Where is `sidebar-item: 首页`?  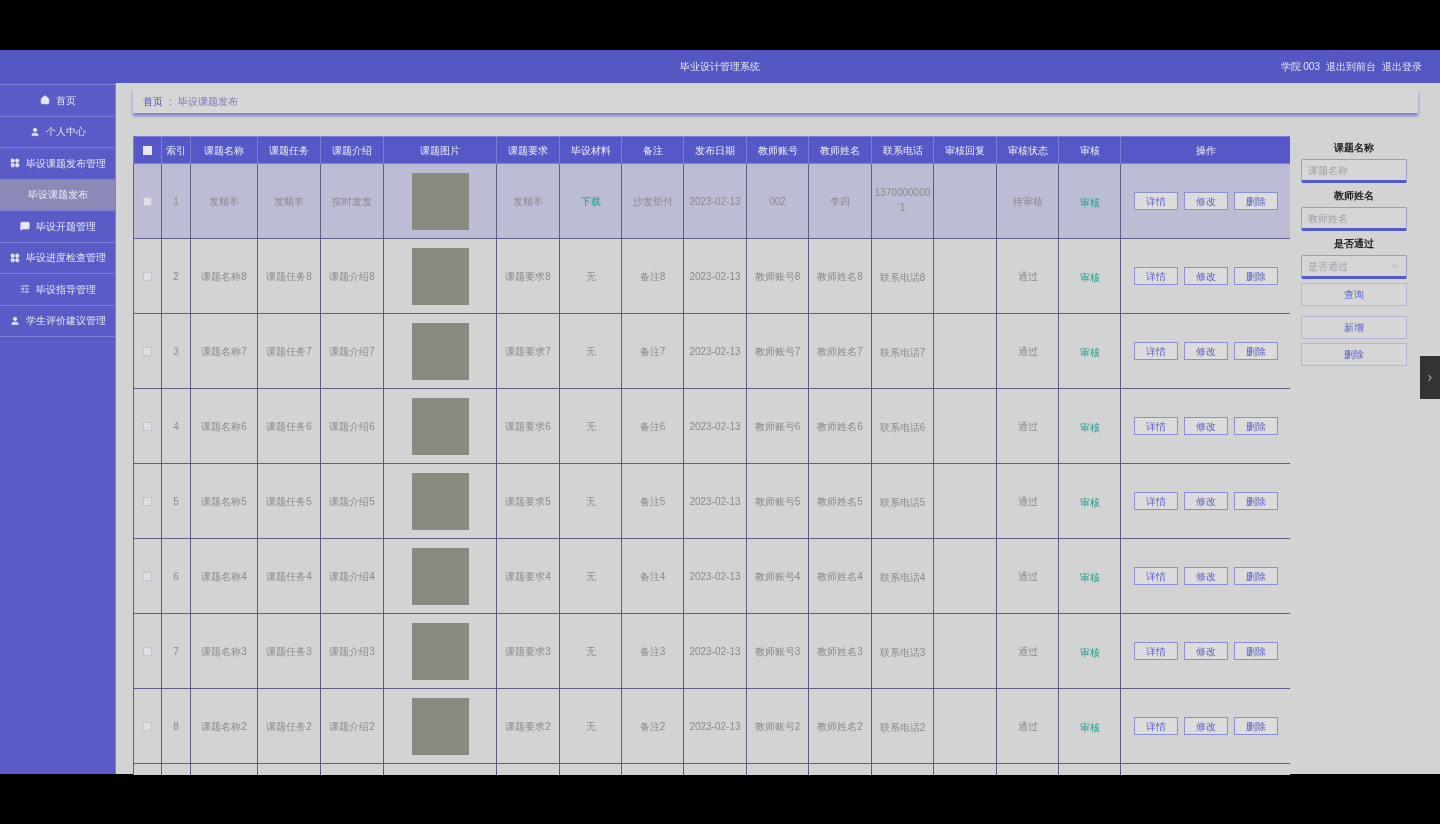
sidebar-item: 首页 is located at coordinates (57, 101).